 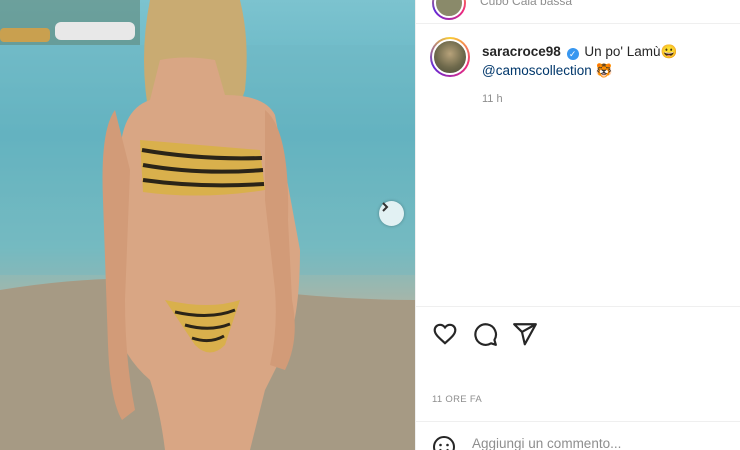 What do you see at coordinates (444, 442) in the screenshot?
I see `emoji-icon` at bounding box center [444, 442].